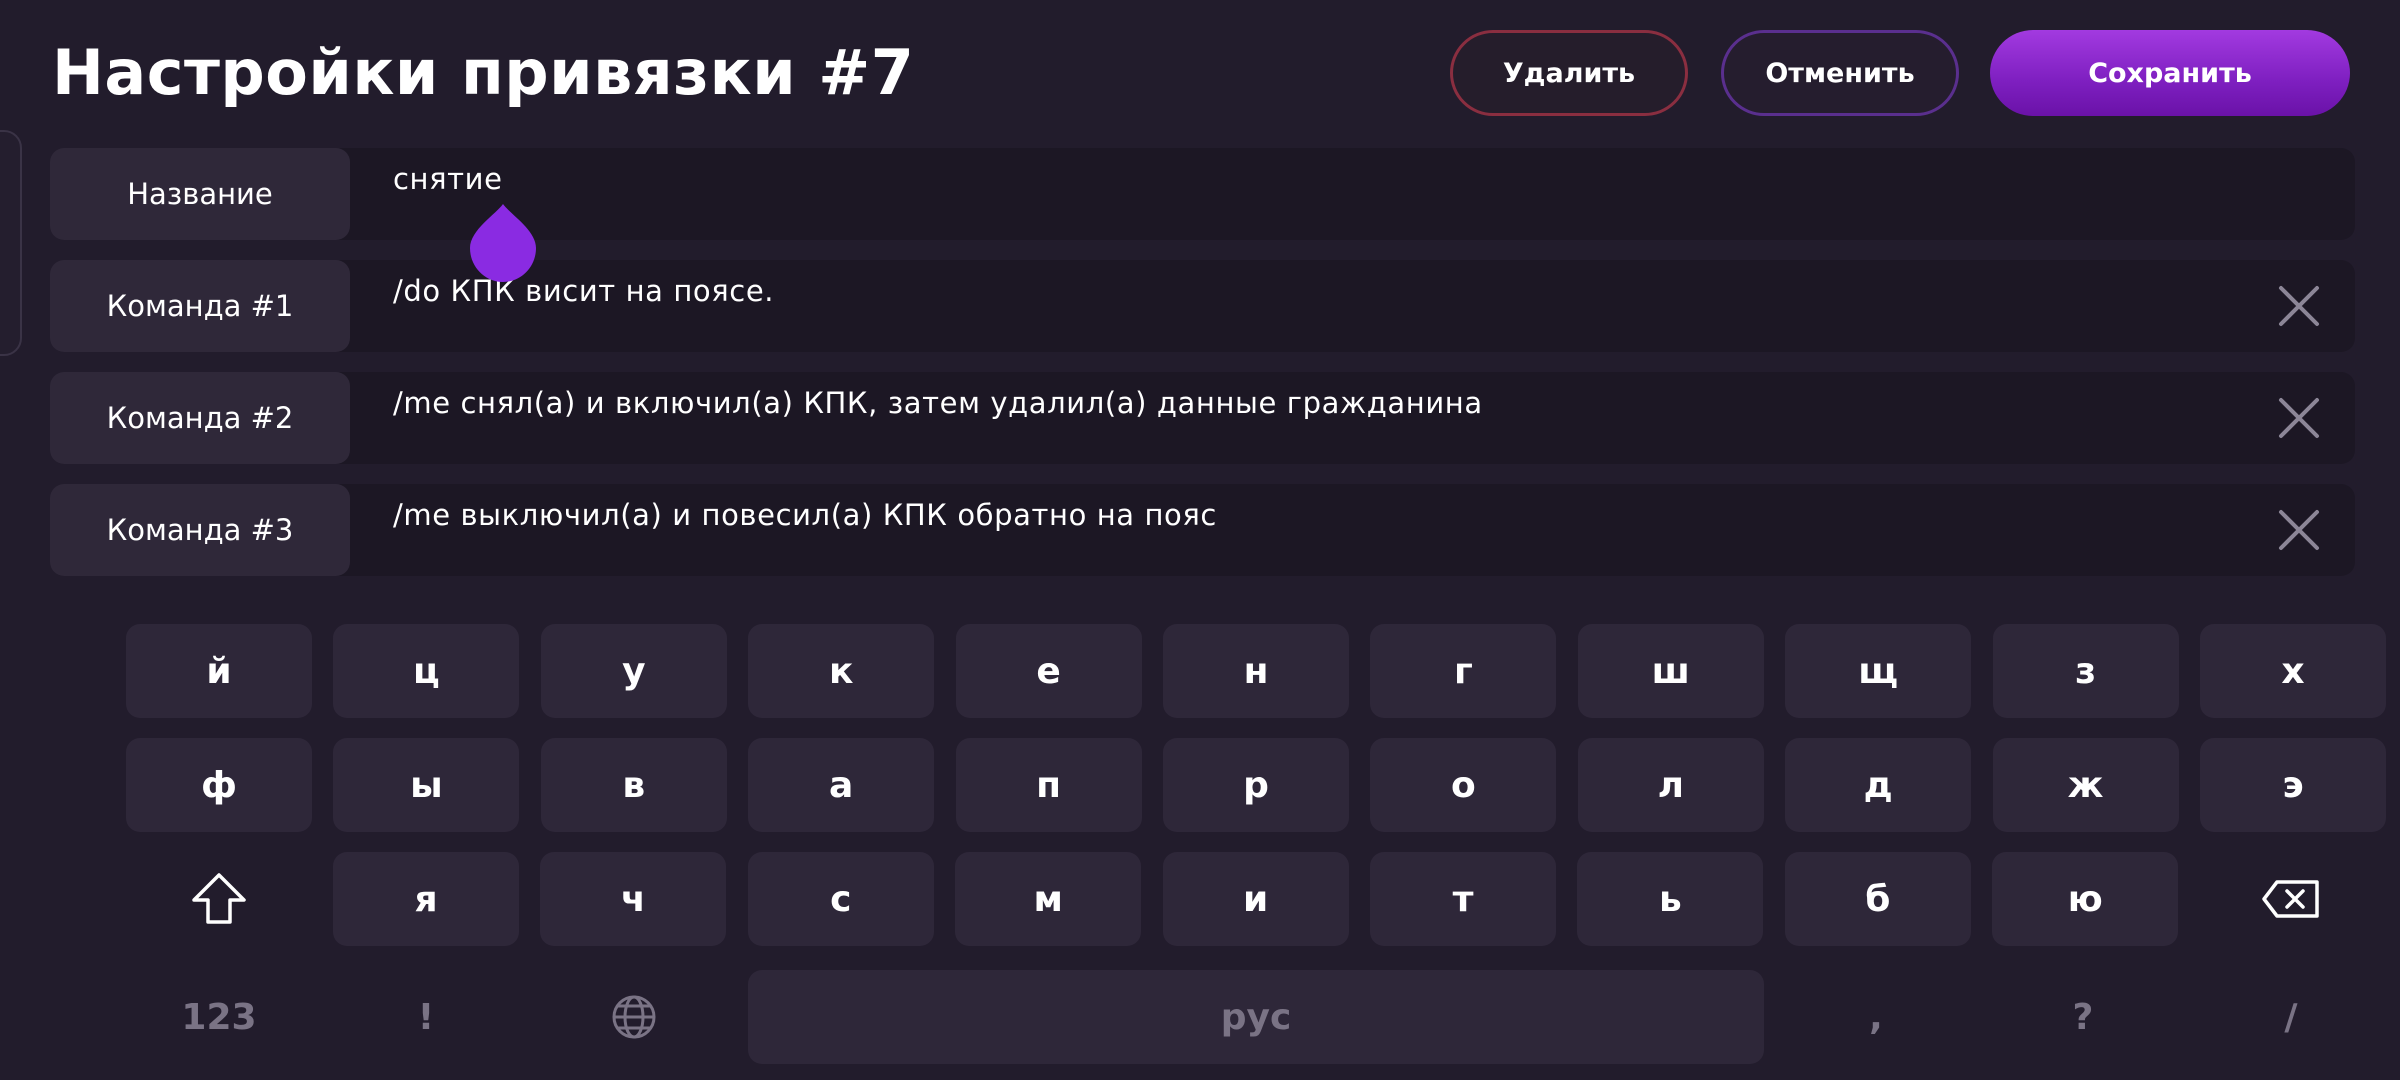  I want to click on backspace-icon, so click(2290, 899).